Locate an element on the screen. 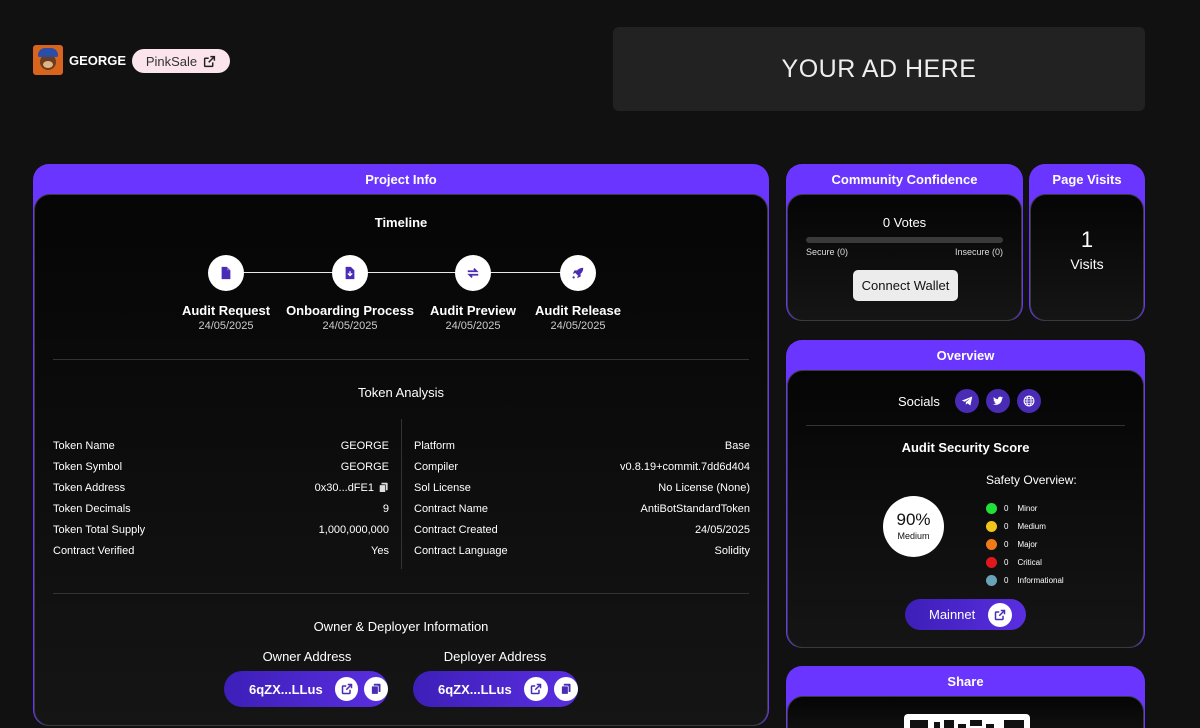 This screenshot has height=728, width=1200. kv-key: Contract Created is located at coordinates (456, 529).